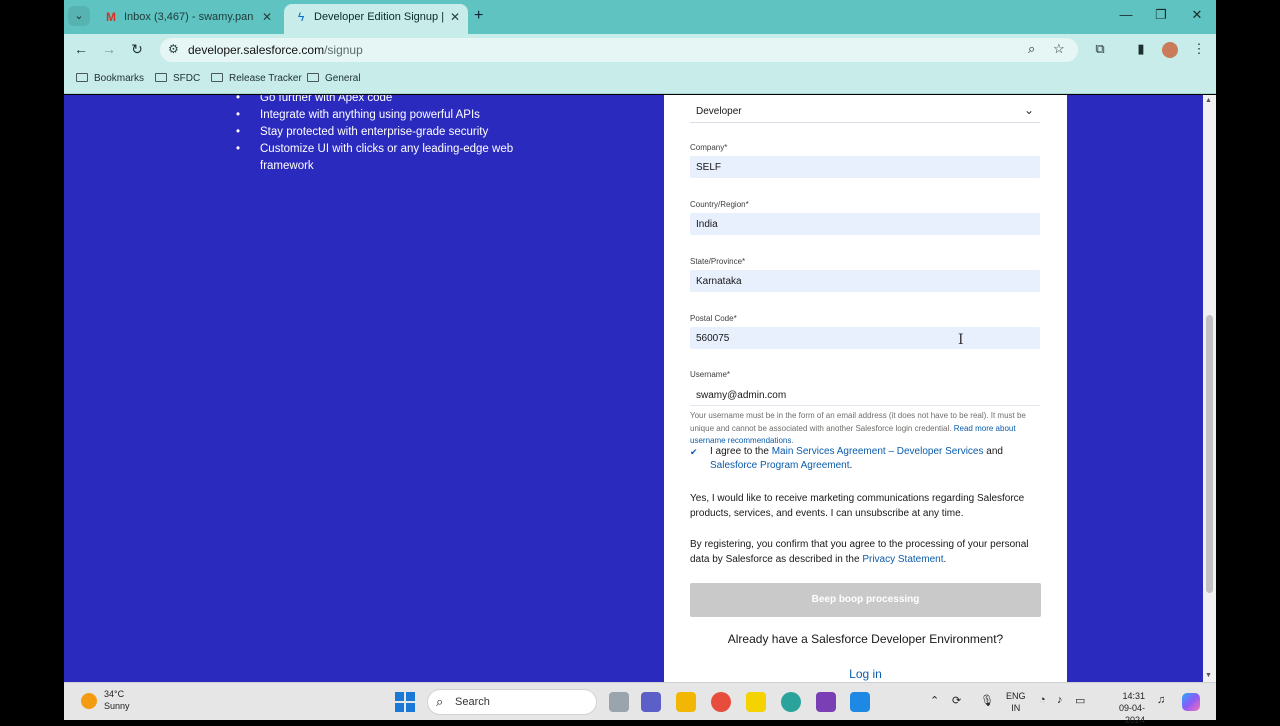  I want to click on tab-label: Developer Edition Signup | Sale, so click(379, 17).